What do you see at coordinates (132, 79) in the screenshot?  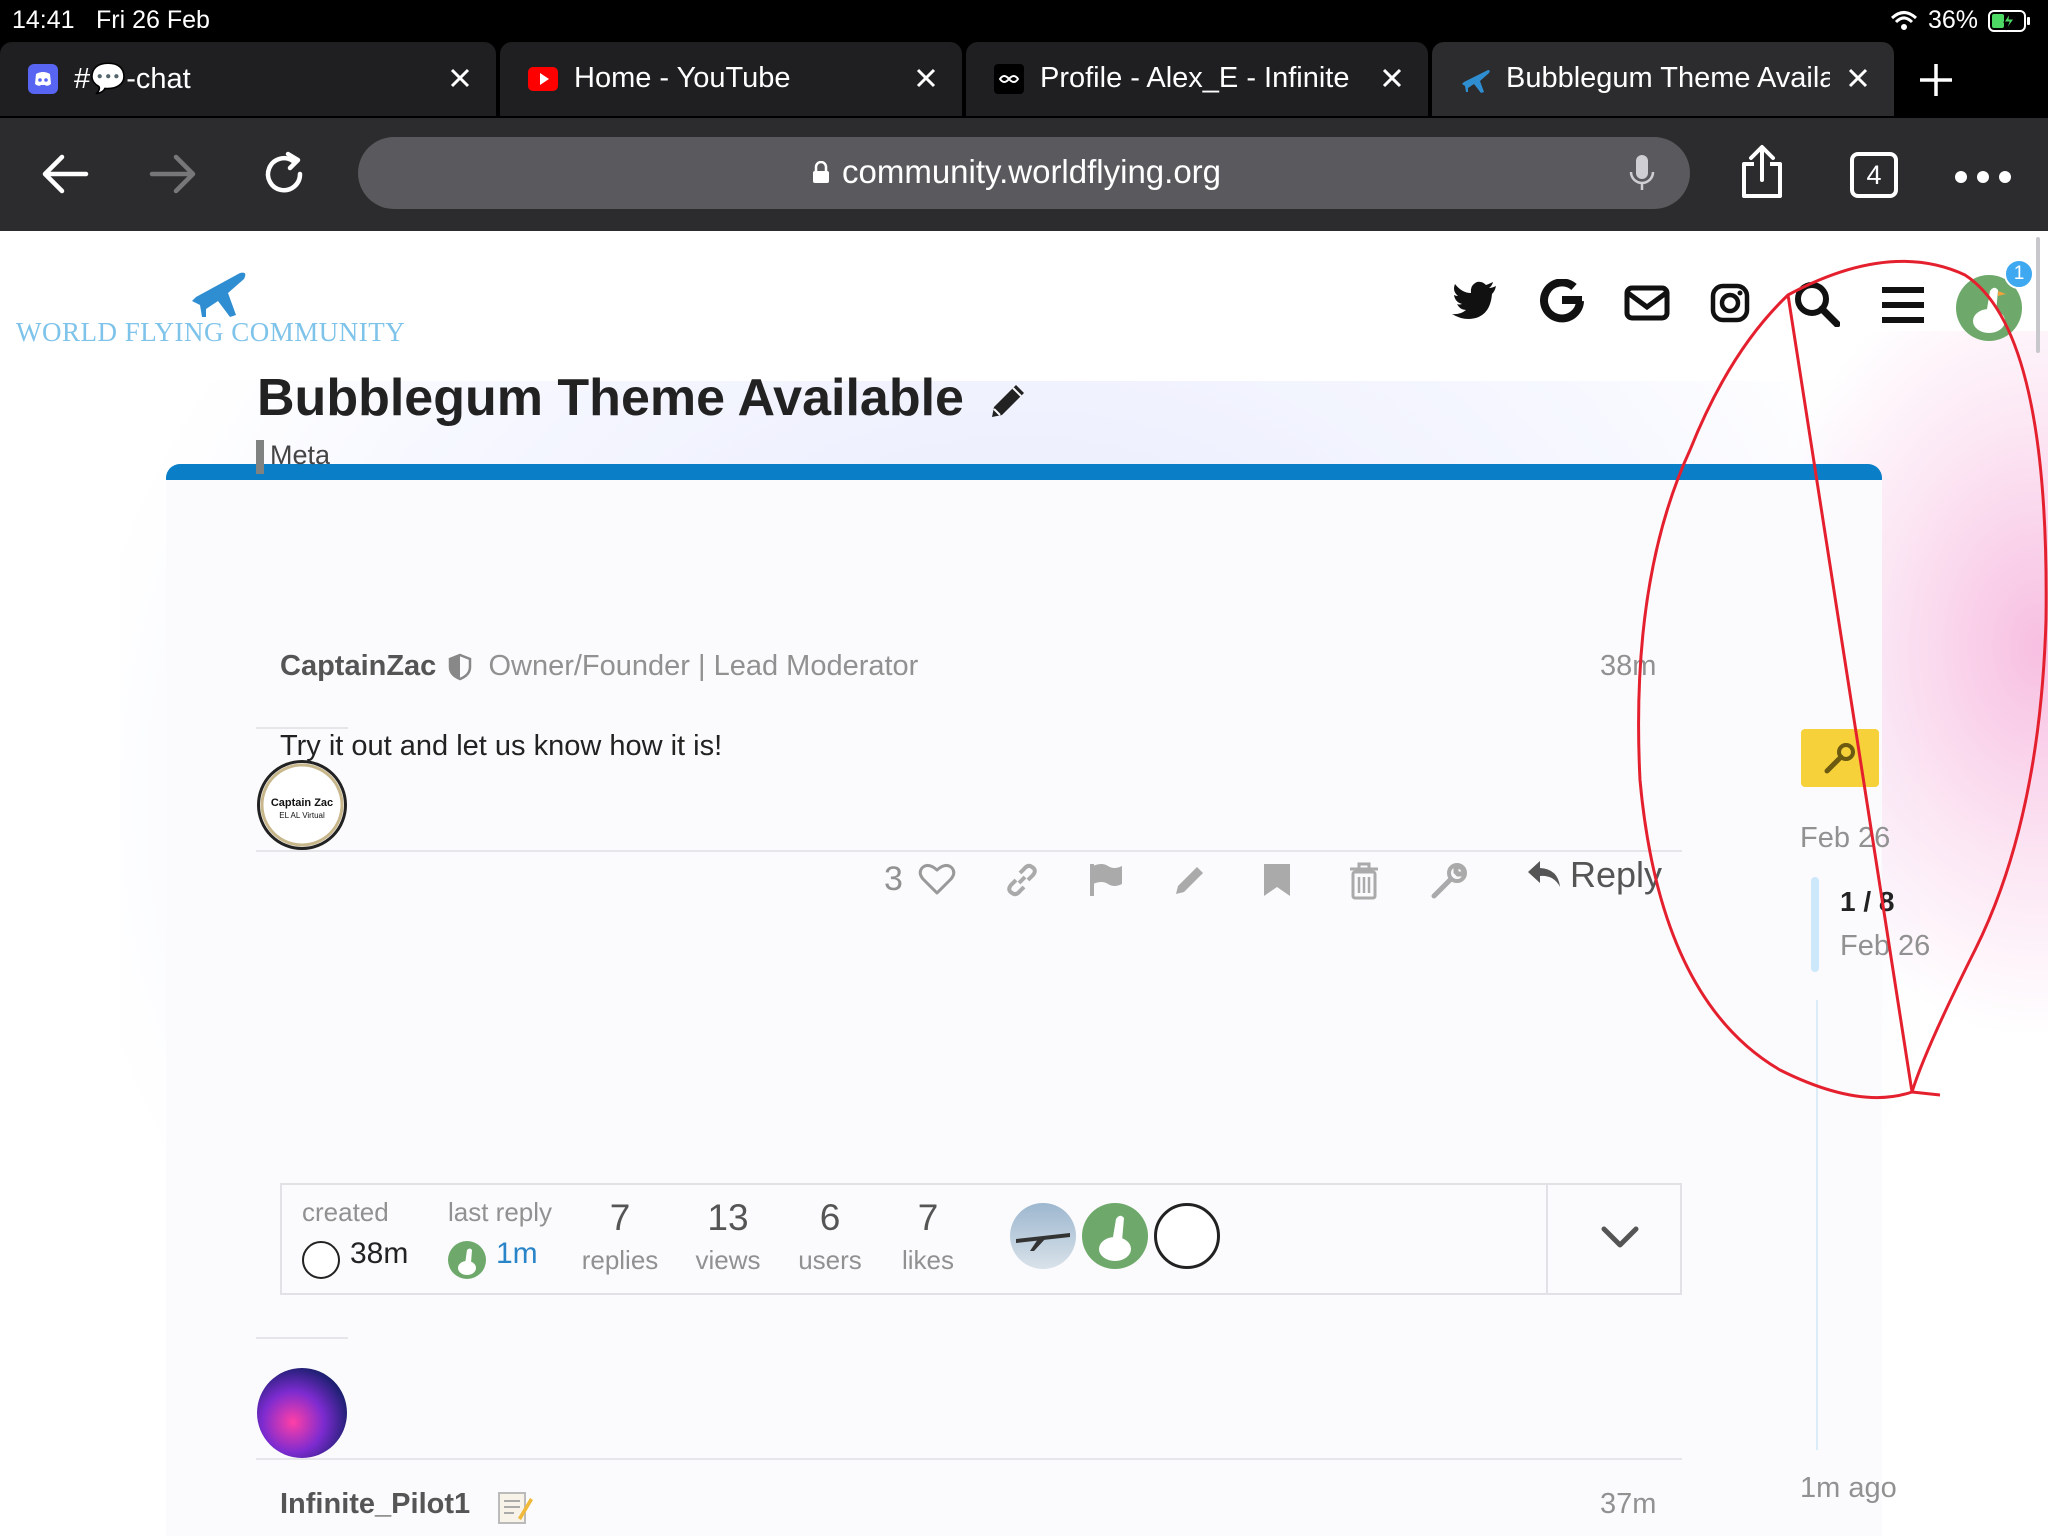 I see `tab-title: #💬-chat` at bounding box center [132, 79].